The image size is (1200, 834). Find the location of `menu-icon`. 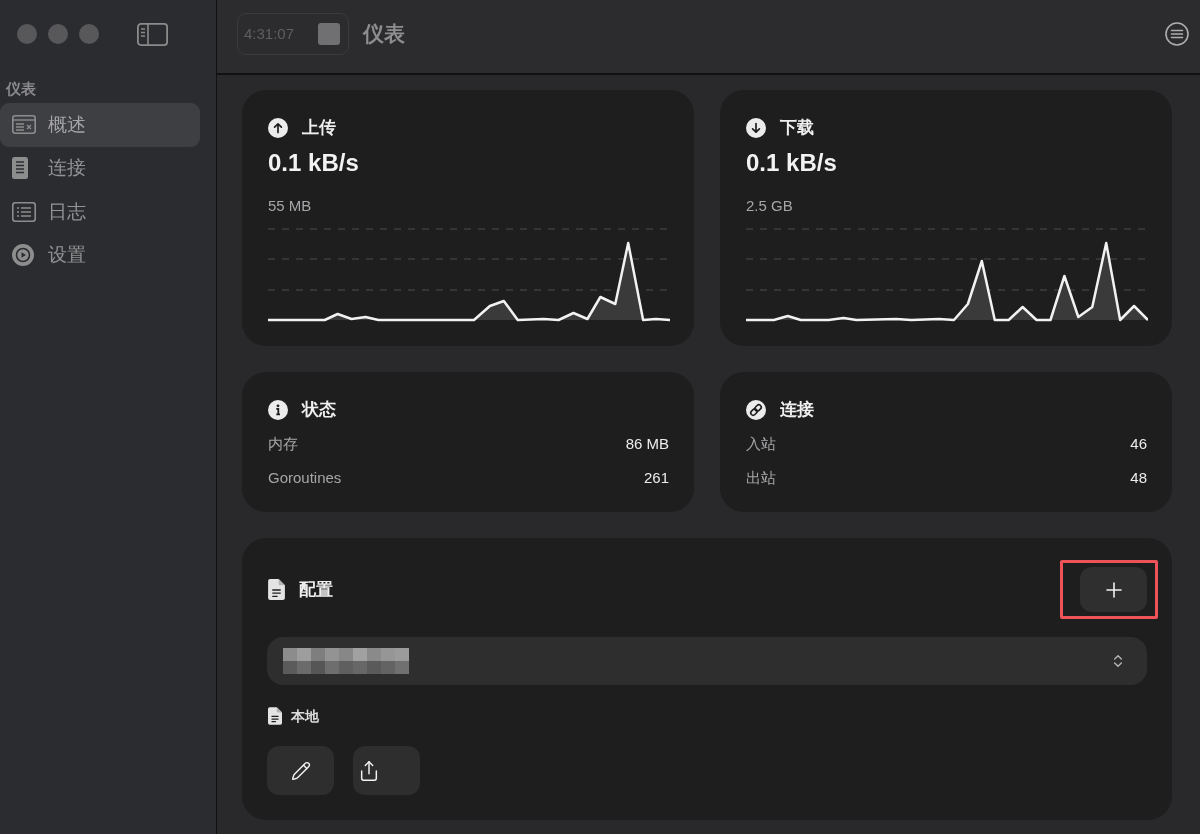

menu-icon is located at coordinates (1177, 34).